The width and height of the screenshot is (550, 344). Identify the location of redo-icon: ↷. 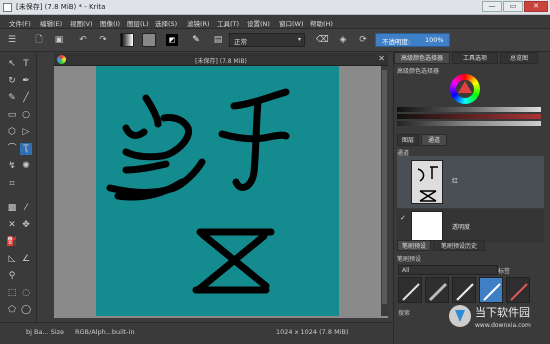
(103, 40).